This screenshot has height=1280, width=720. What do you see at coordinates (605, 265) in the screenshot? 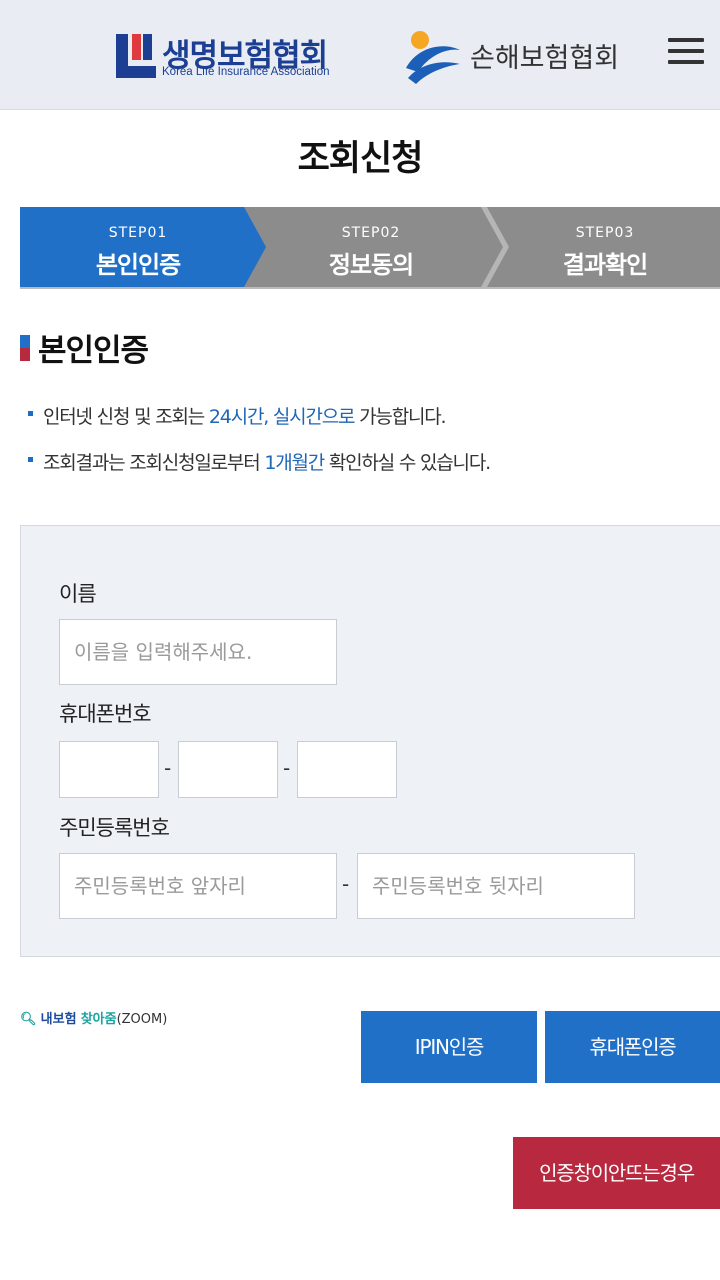
I see `step-3-name: 결과확인` at bounding box center [605, 265].